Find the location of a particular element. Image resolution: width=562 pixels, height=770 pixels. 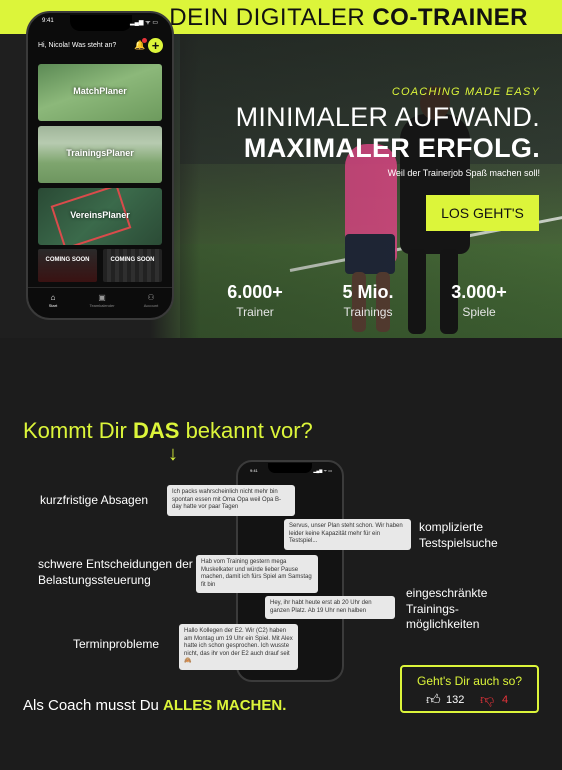

hero-tagline: COACHING MADE EASY is located at coordinates (465, 92).